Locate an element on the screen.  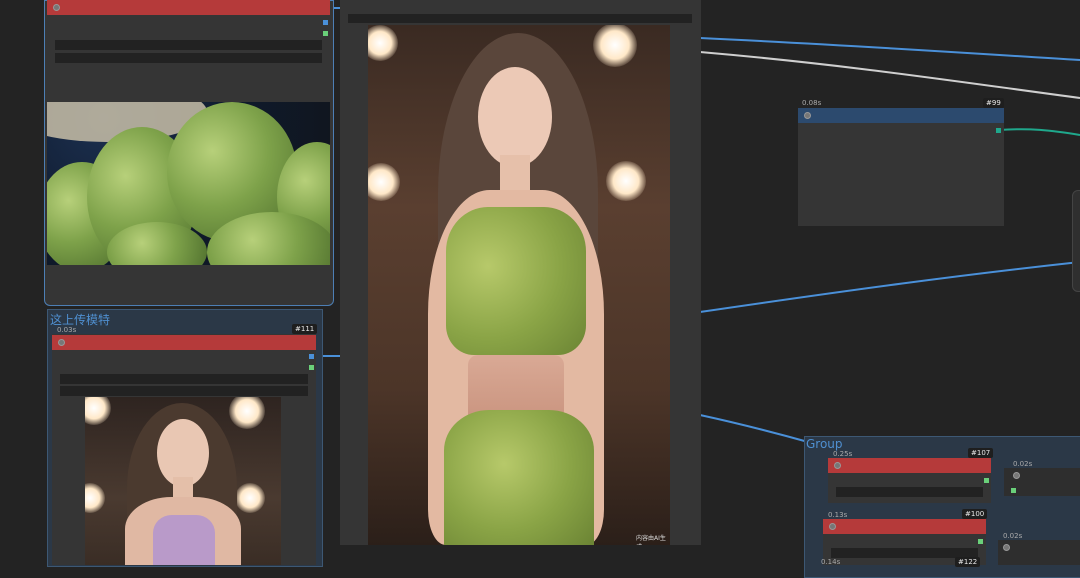
node-id-badge: #100 is located at coordinates (975, 514).